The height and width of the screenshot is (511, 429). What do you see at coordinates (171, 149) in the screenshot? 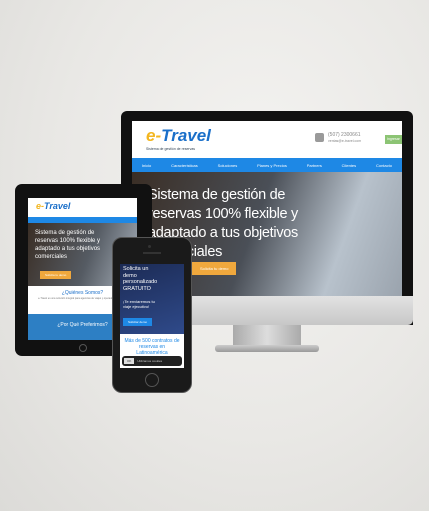
I see `tagline: Sistema de gestión de reservas` at bounding box center [171, 149].